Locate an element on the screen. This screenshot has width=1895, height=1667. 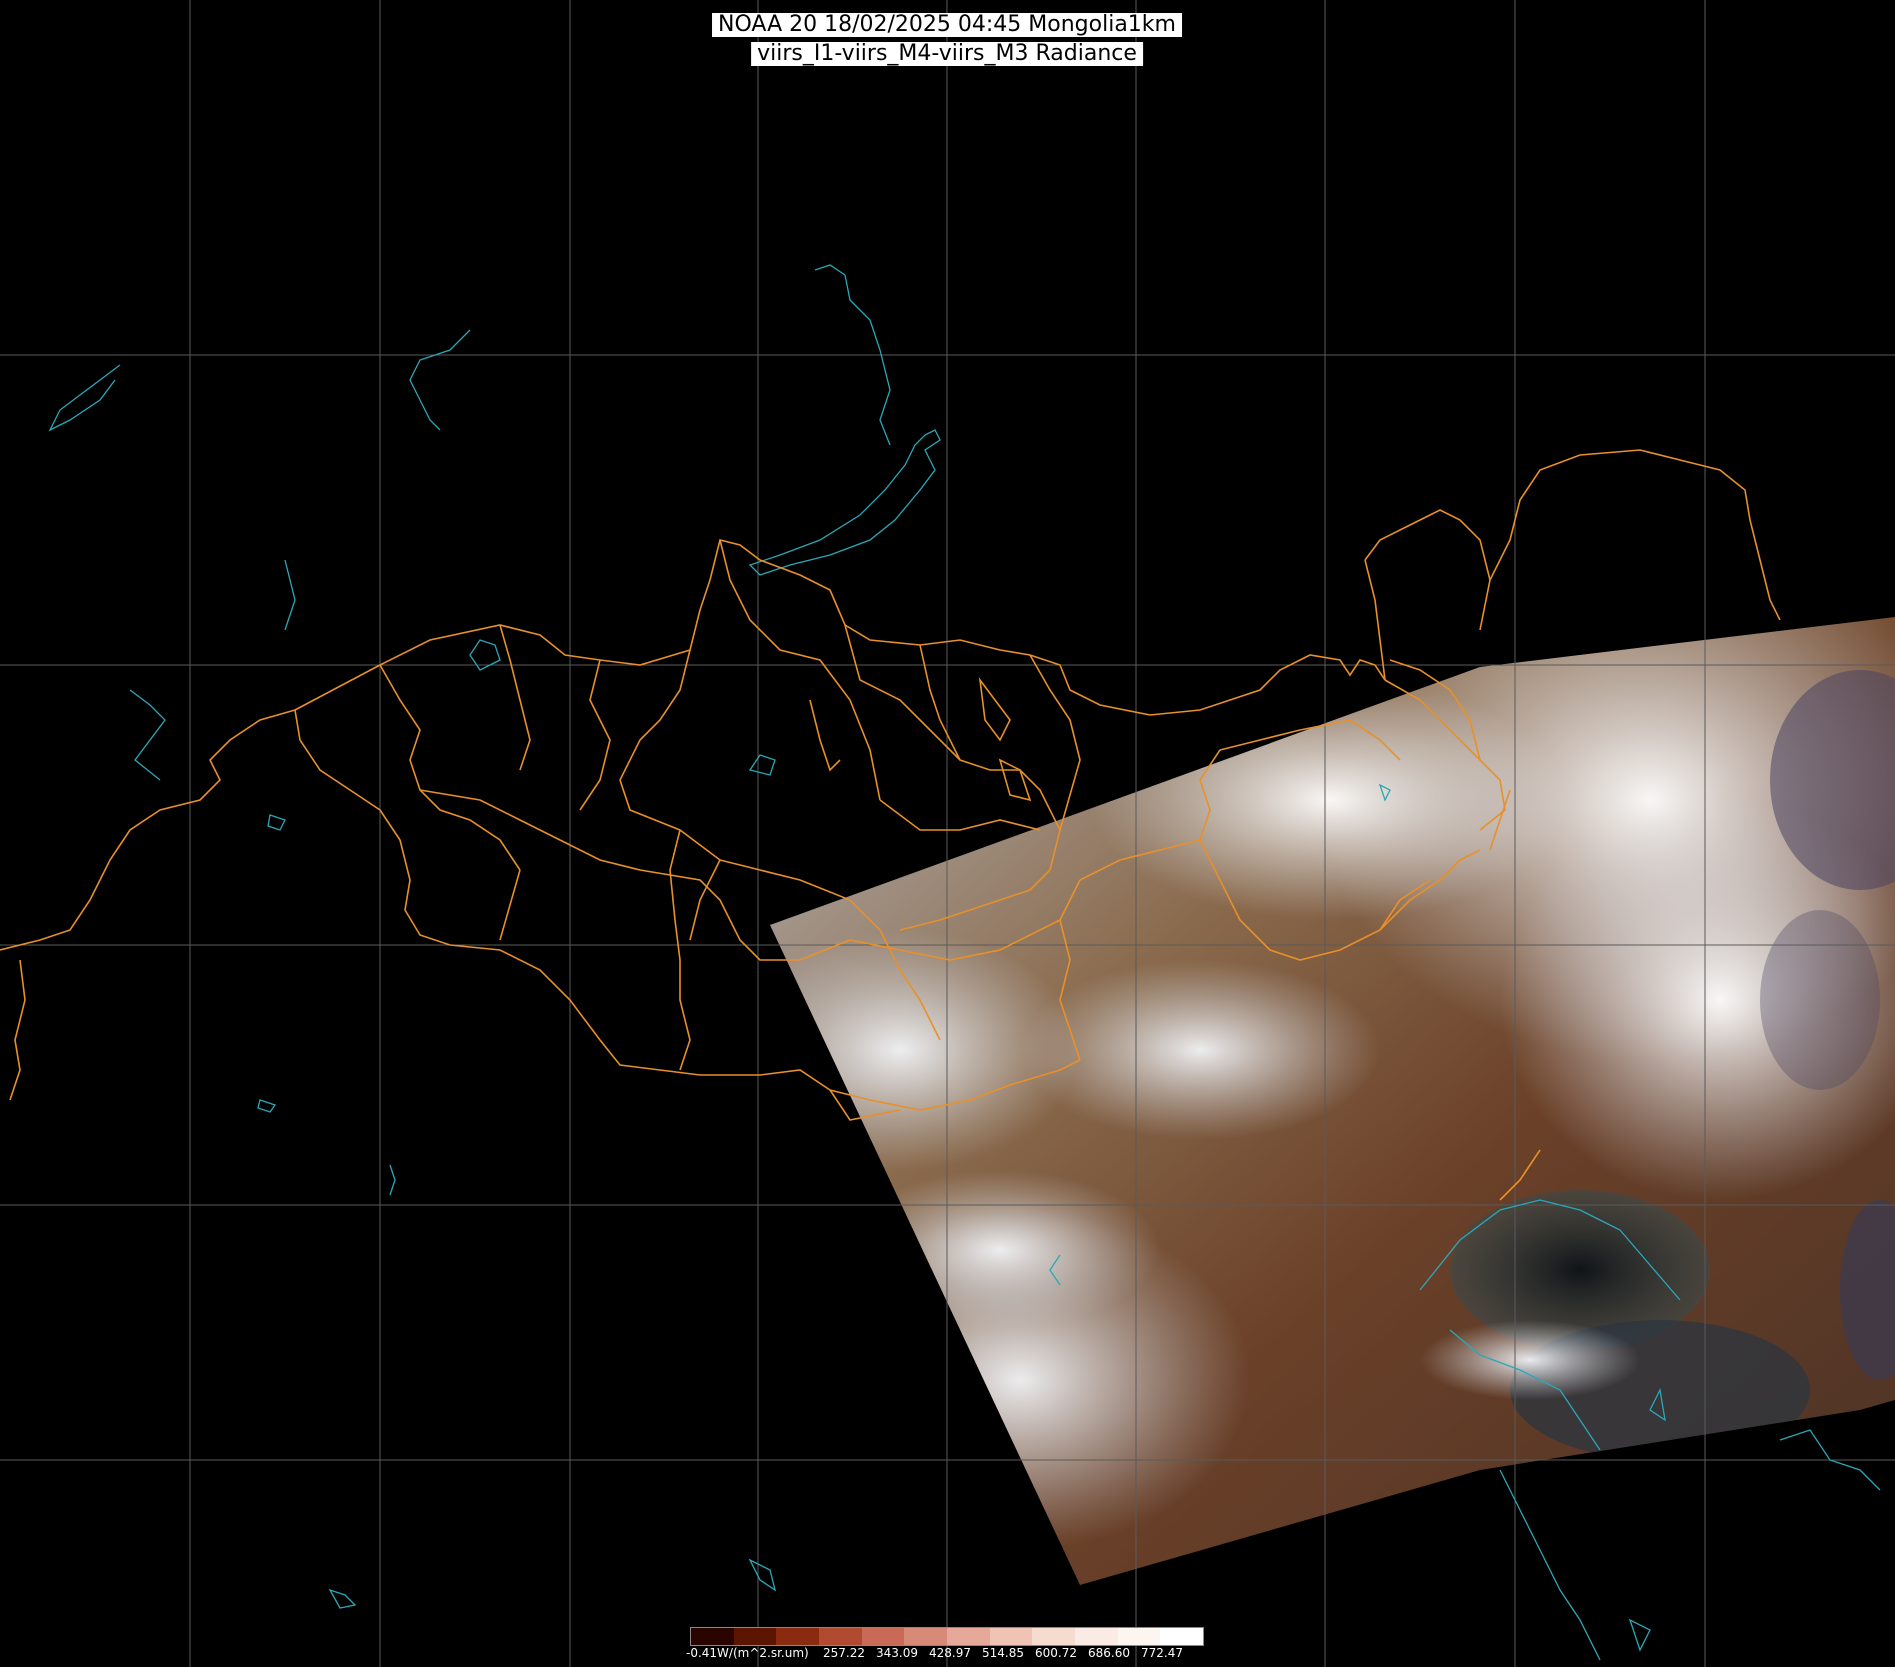
colorbar-tick-label: 600.72 is located at coordinates (1056, 1653).